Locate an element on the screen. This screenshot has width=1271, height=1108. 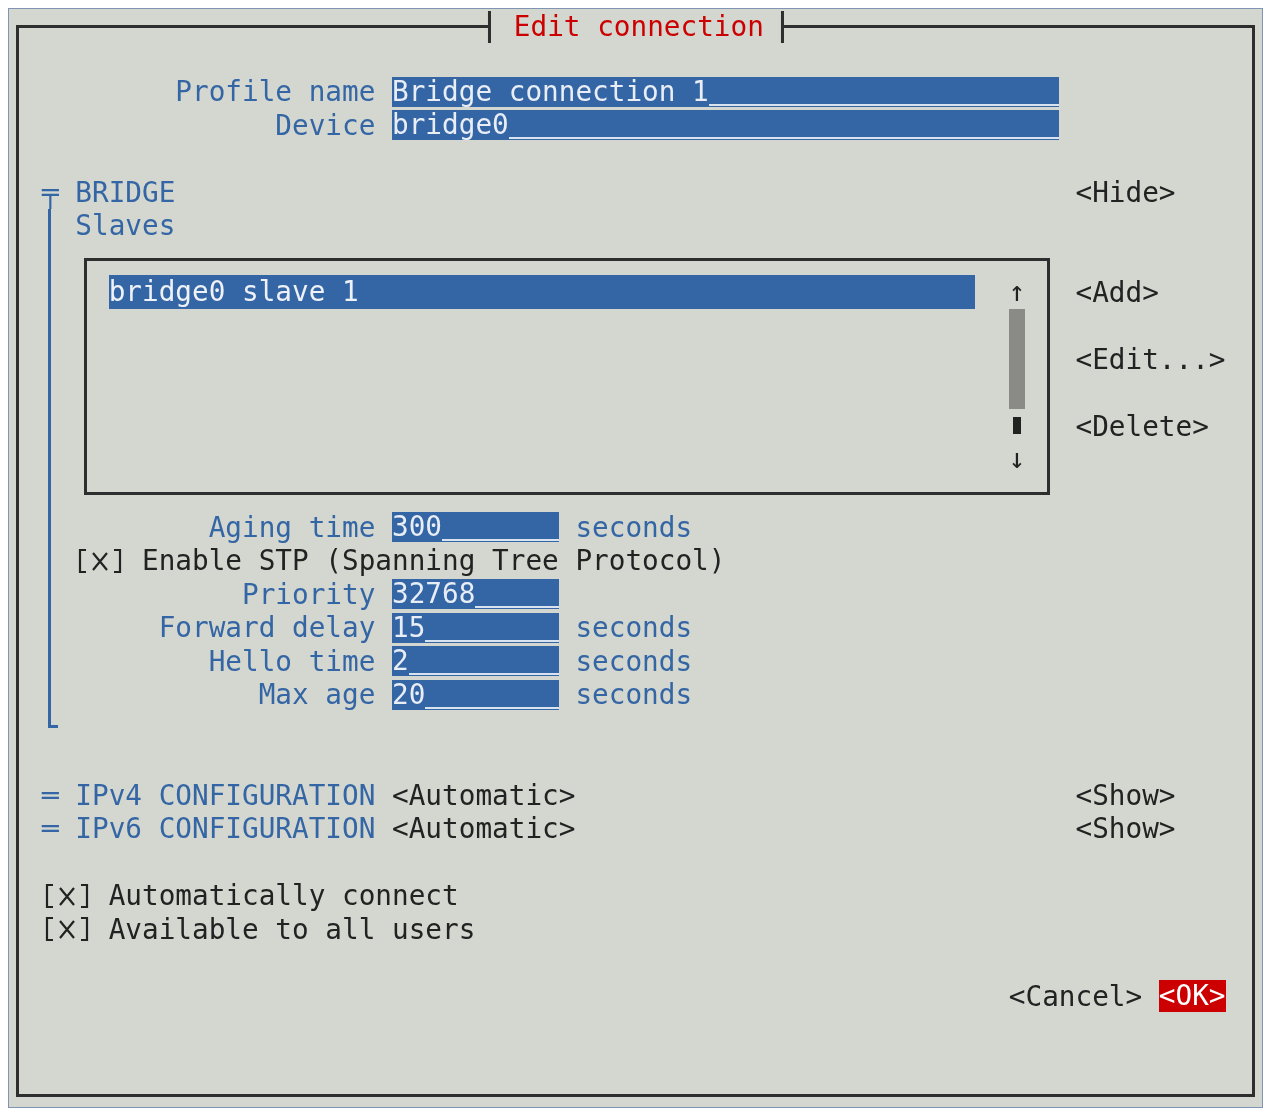
text-field: 15 is located at coordinates (475, 627).